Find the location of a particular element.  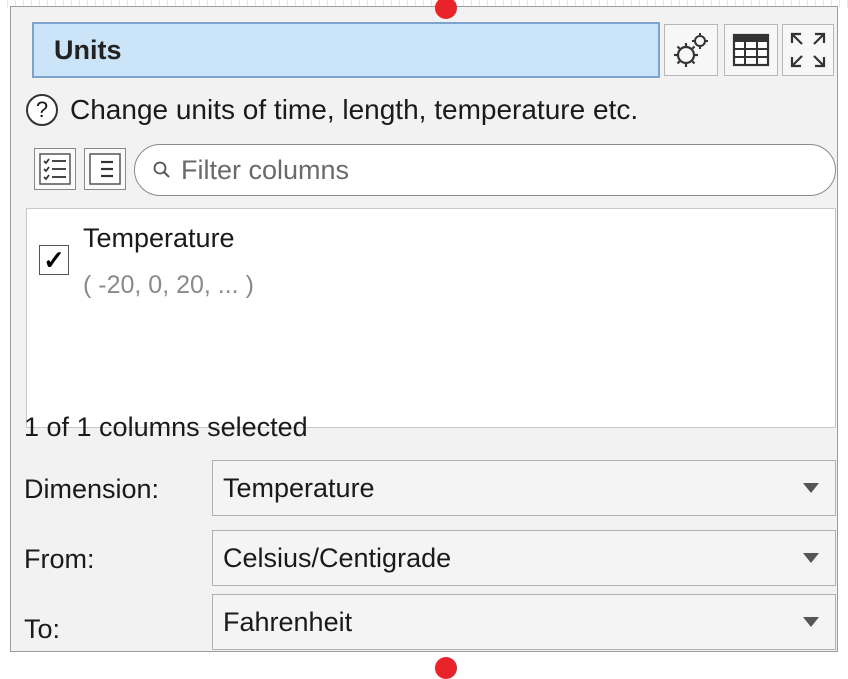

column-name: Temperature is located at coordinates (159, 238).